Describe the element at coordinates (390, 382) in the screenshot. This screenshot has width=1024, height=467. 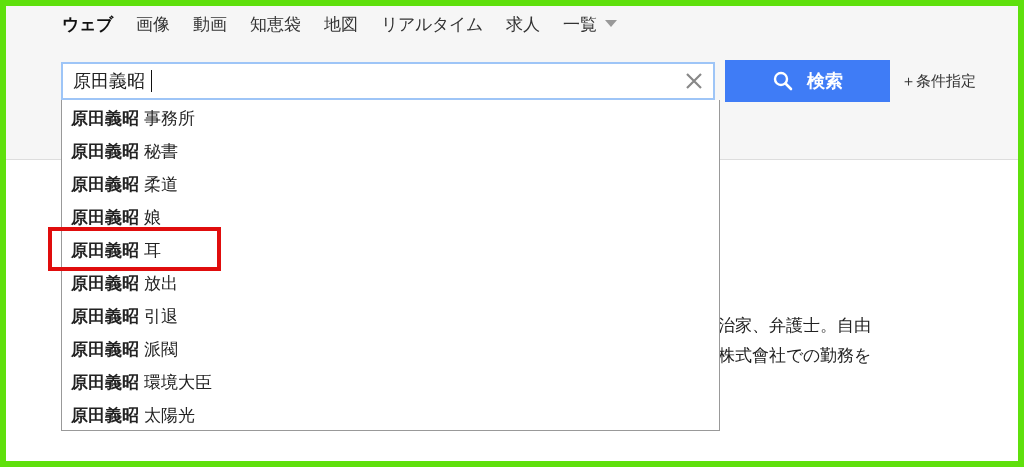
I see `suggestion-item: 原田義昭 環境大臣` at that location.